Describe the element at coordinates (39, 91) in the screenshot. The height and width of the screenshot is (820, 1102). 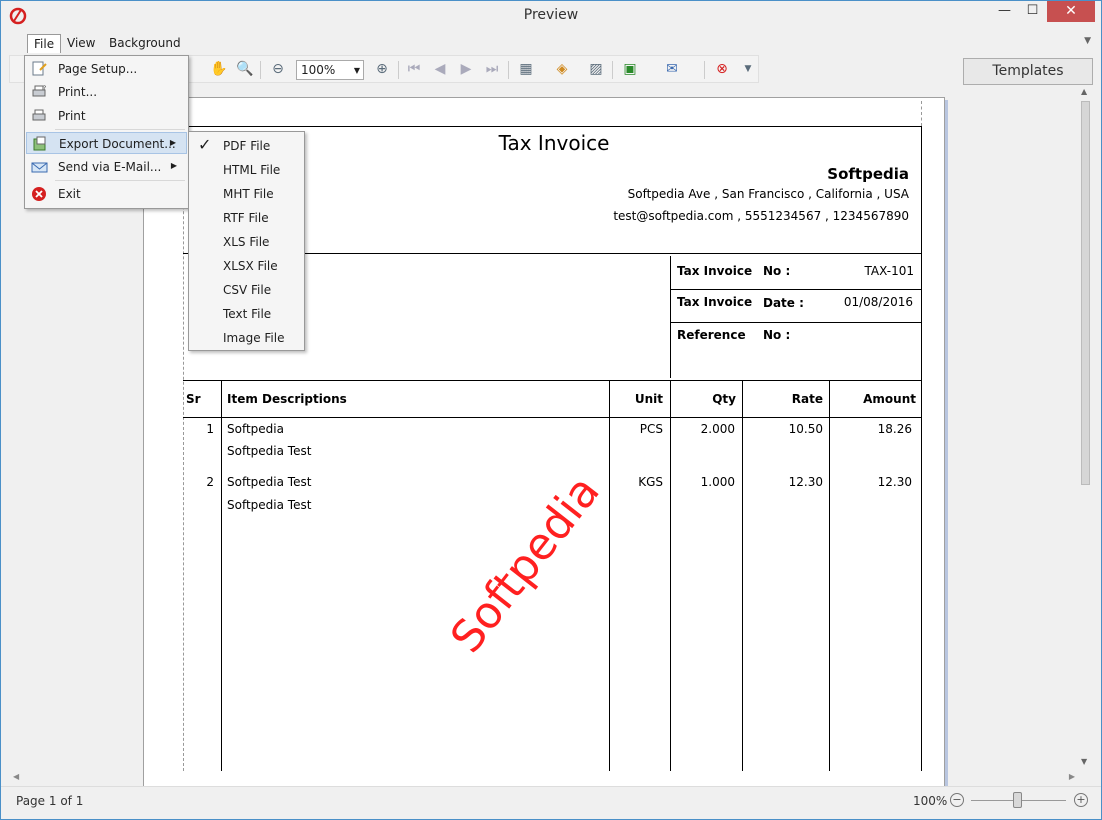
I see `print-dialog-icon: ?` at that location.